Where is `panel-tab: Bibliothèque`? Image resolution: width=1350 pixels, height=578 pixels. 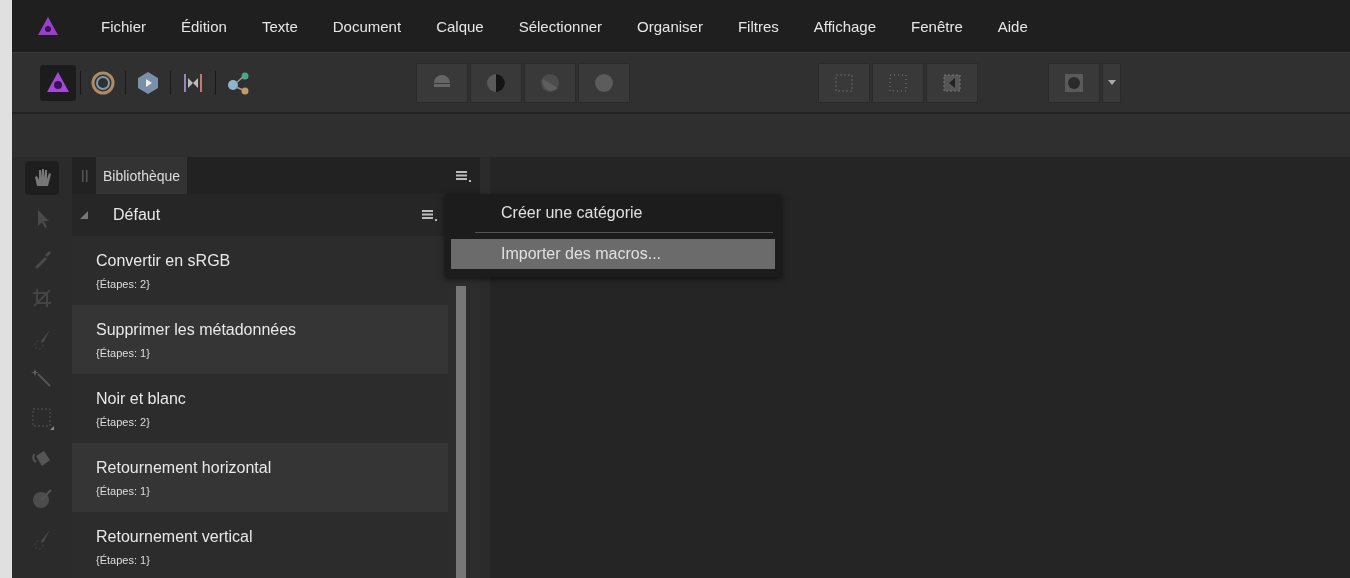 panel-tab: Bibliothèque is located at coordinates (142, 175).